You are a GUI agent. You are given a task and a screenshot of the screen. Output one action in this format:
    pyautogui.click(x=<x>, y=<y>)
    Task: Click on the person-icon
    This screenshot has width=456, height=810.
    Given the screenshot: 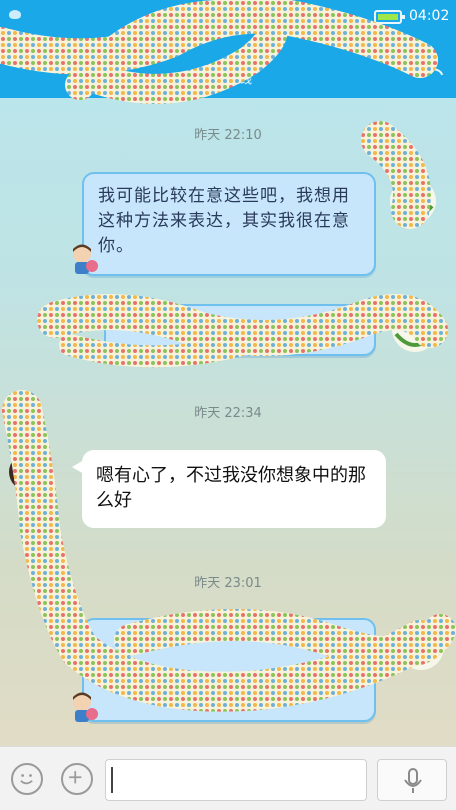 What is the action you would take?
    pyautogui.click(x=431, y=63)
    